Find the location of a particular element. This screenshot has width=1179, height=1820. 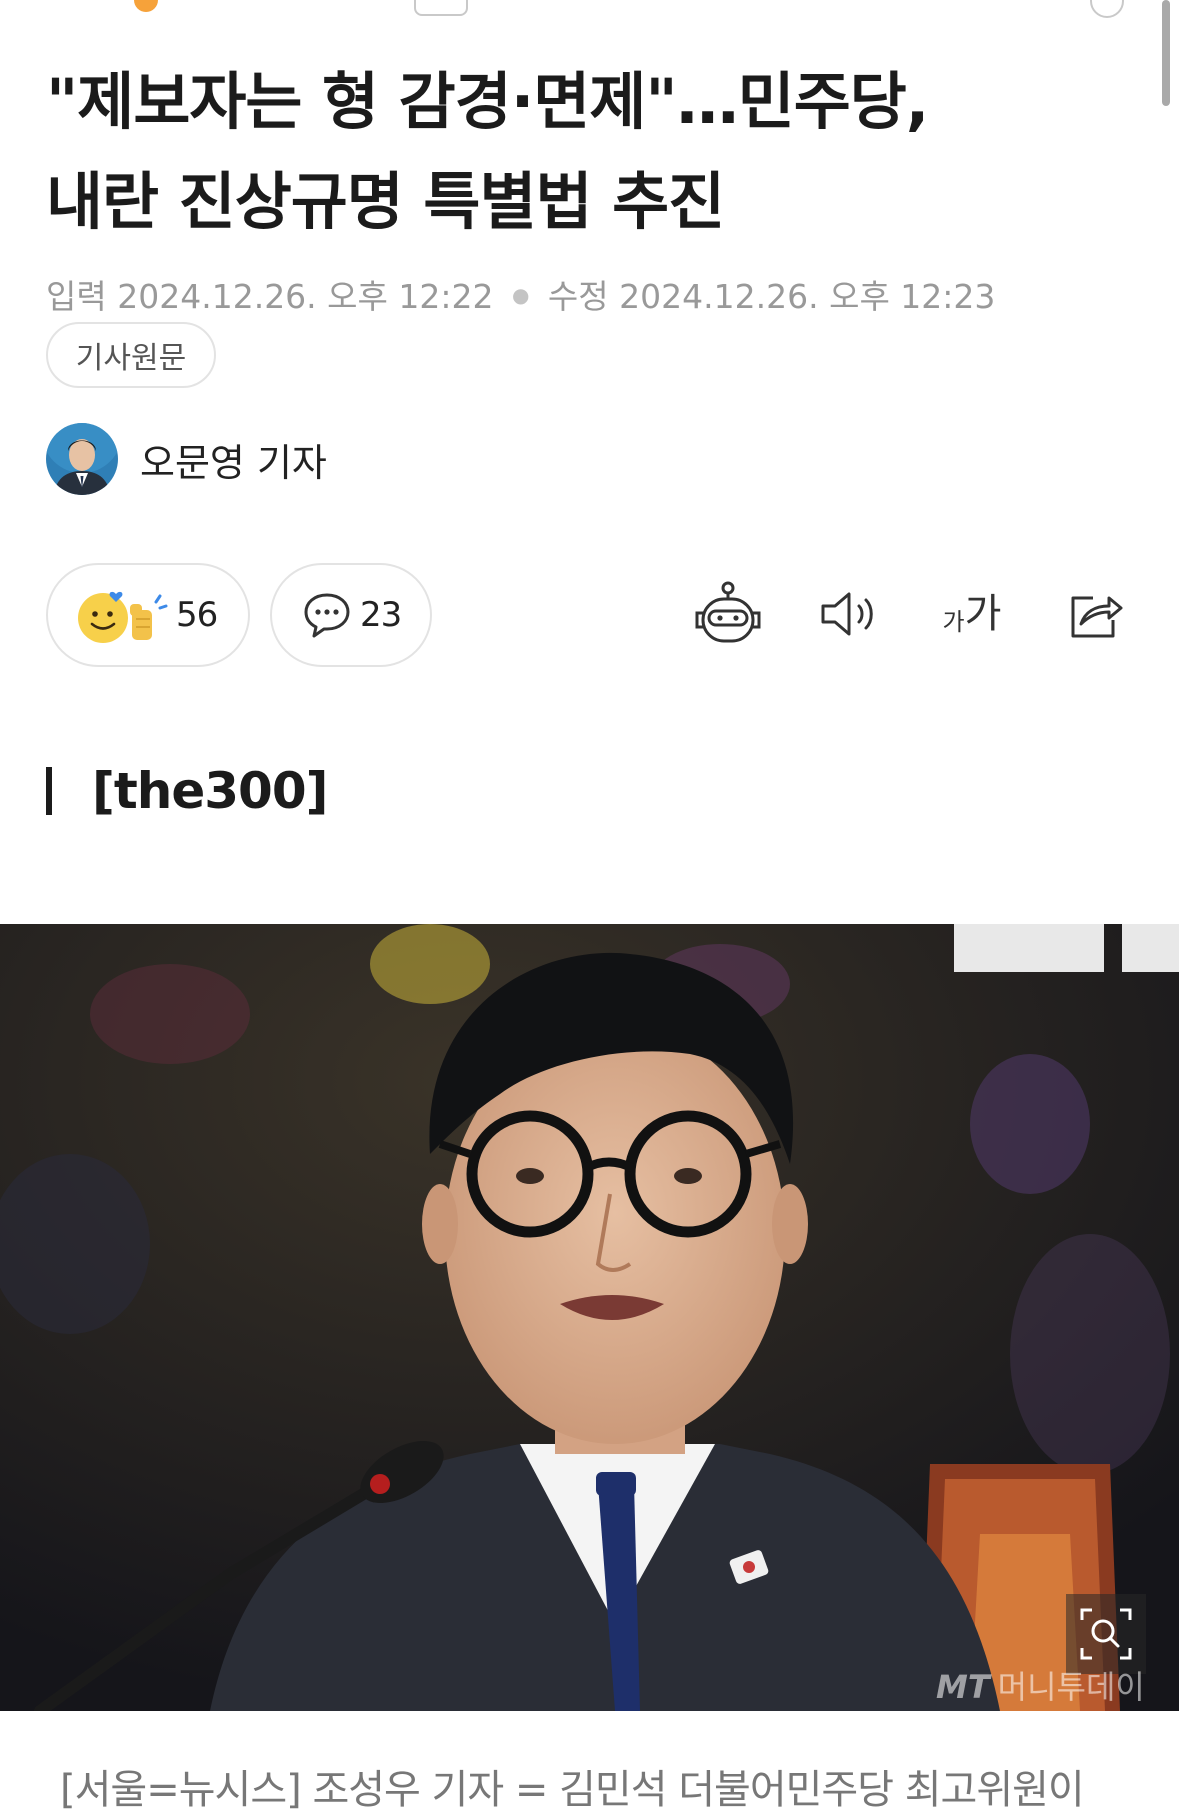

zoom-icon is located at coordinates (1106, 1634).